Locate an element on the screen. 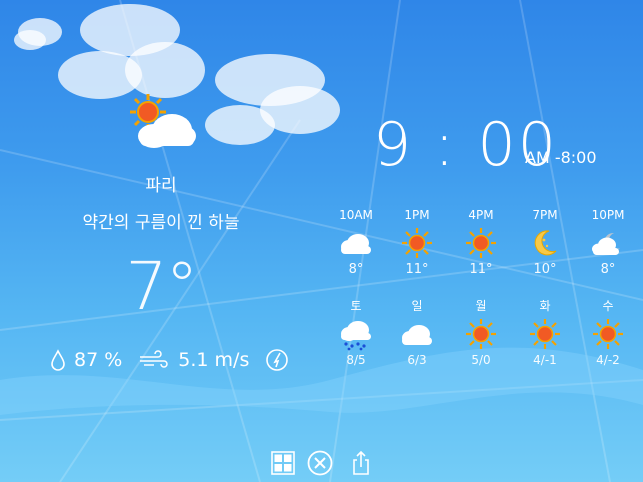 The image size is (643, 482). cloud-night-icon is located at coordinates (606, 243).